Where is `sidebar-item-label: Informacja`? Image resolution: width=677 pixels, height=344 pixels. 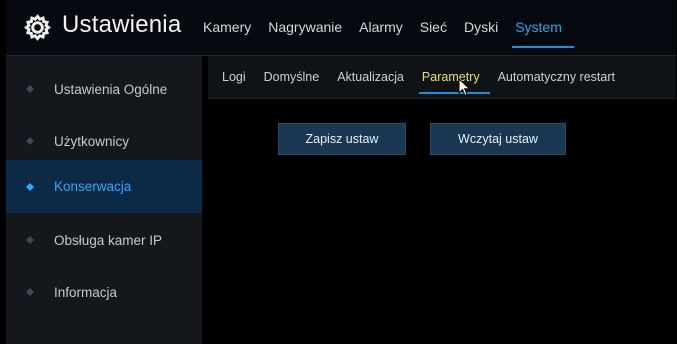
sidebar-item-label: Informacja is located at coordinates (86, 292).